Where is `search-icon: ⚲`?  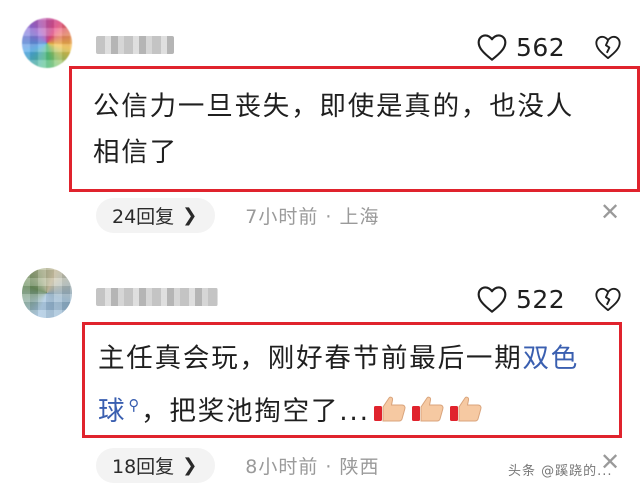 search-icon: ⚲ is located at coordinates (134, 405).